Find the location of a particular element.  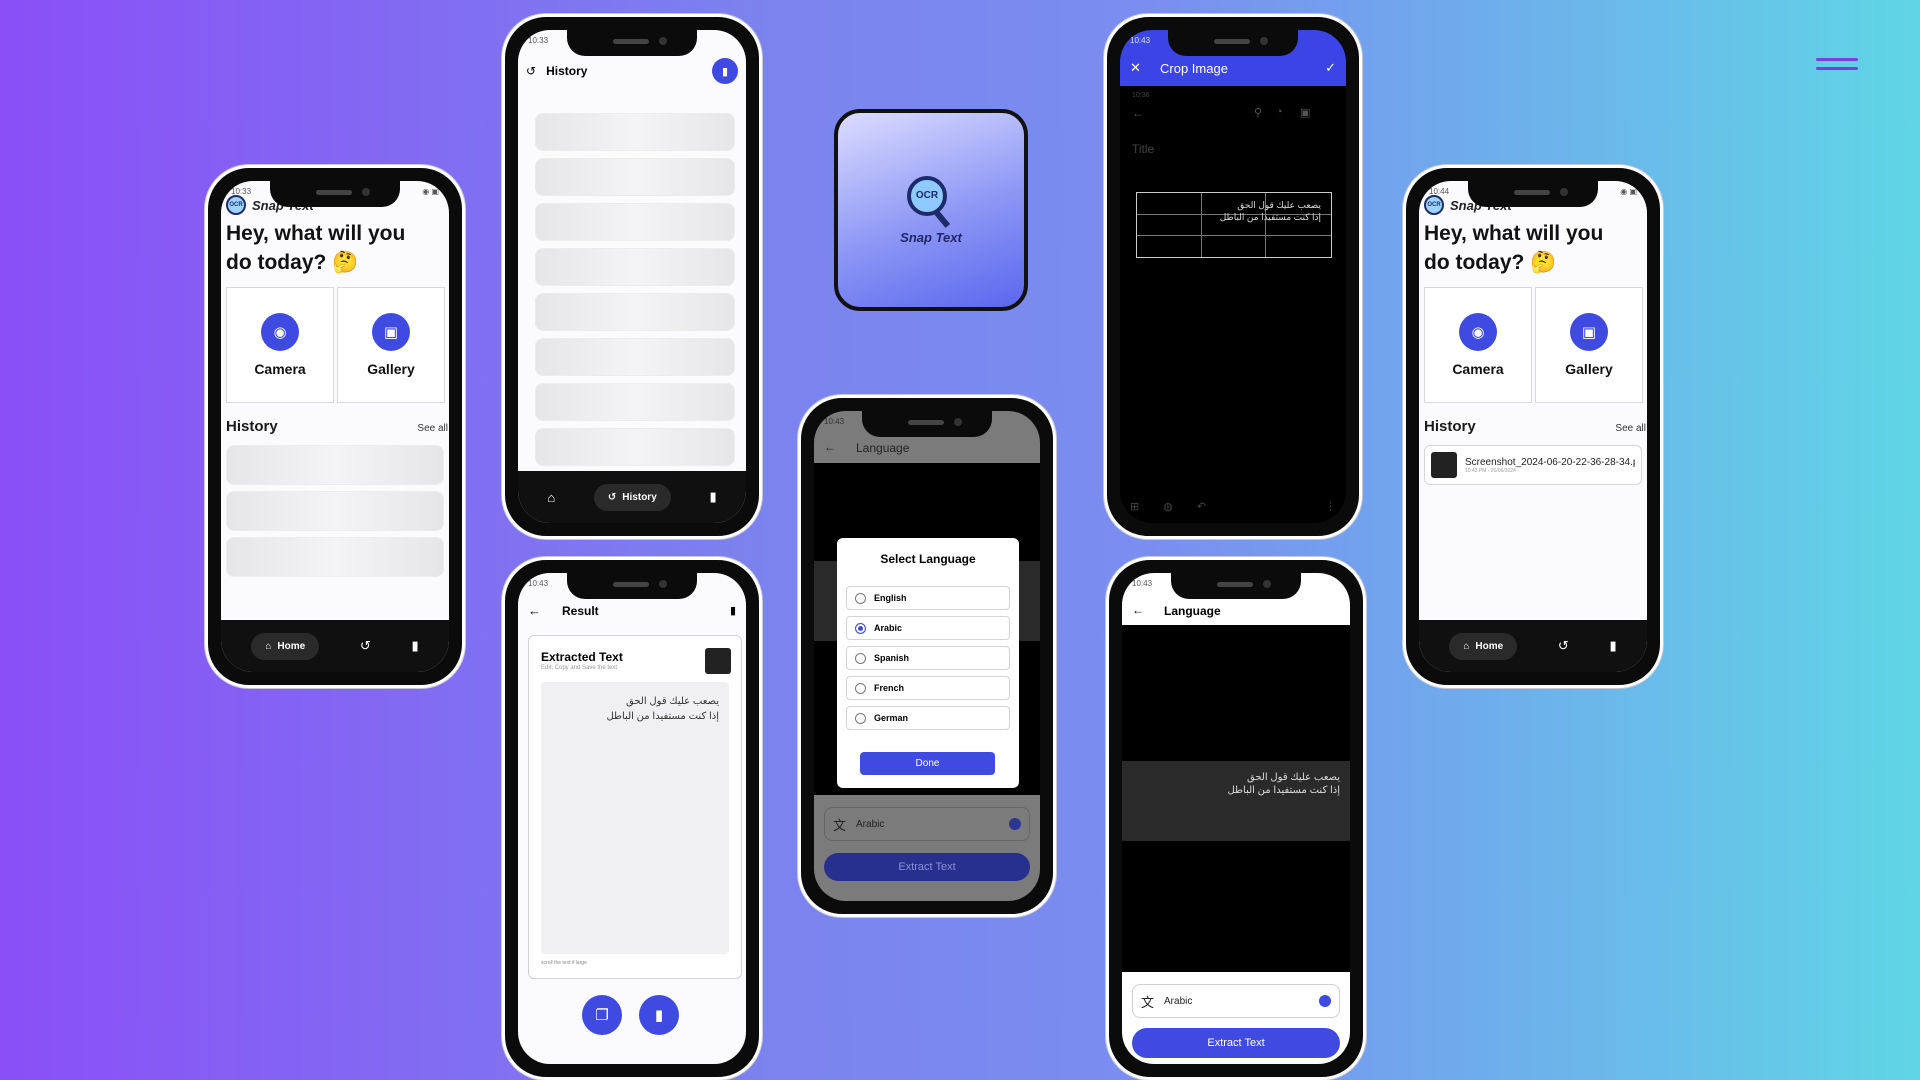

bottom-nav: ⌂ Home ↺ ▮ is located at coordinates (1533, 646).